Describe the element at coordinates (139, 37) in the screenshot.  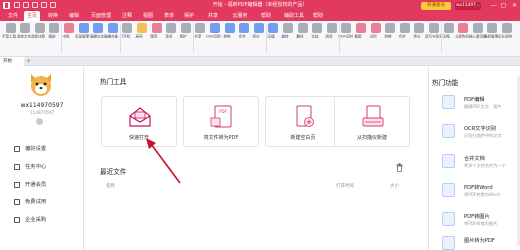
I see `ribbon-button-label: 高亮` at that location.